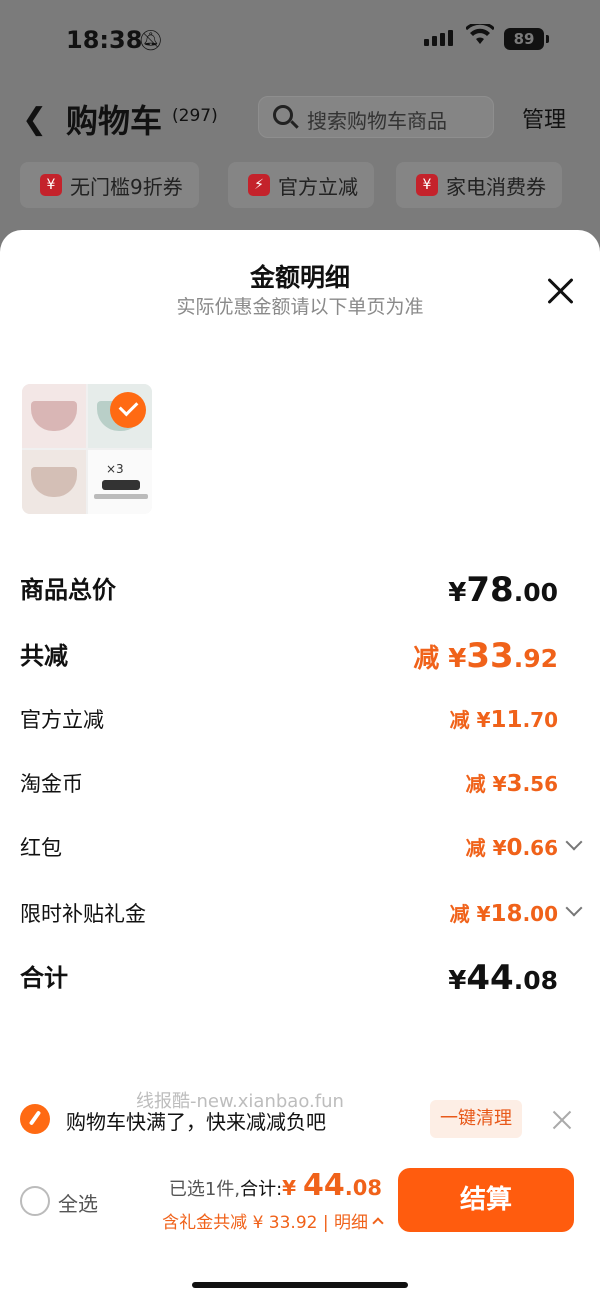 The height and width of the screenshot is (1300, 600). I want to click on chip-discount-coupon: ¥ 无门槛9折券, so click(109, 185).